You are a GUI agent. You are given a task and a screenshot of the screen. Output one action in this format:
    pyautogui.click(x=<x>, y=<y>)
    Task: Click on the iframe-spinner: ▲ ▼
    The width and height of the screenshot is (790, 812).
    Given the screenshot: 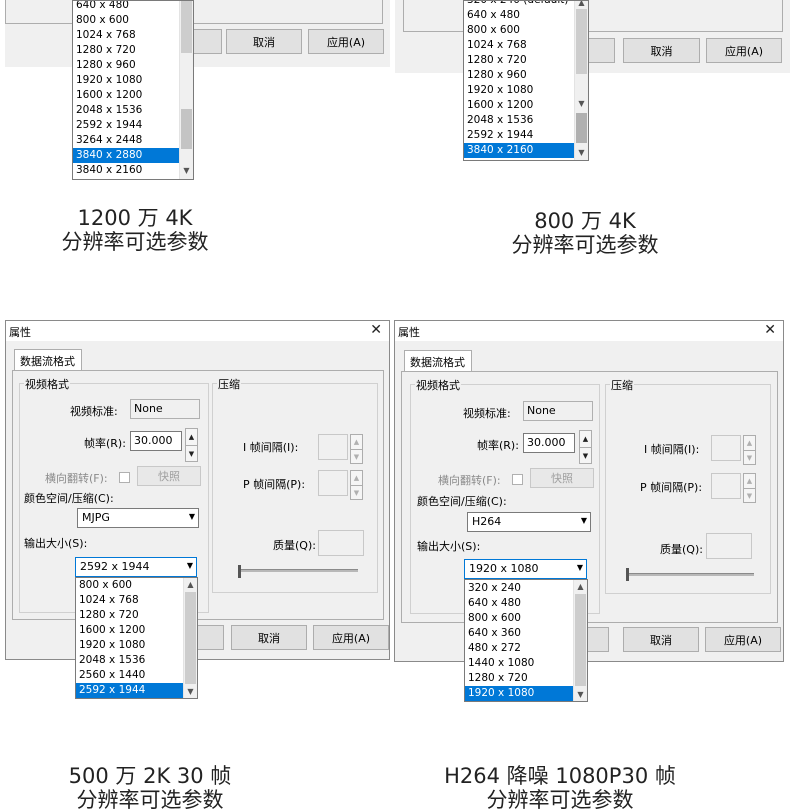 What is the action you would take?
    pyautogui.click(x=356, y=449)
    